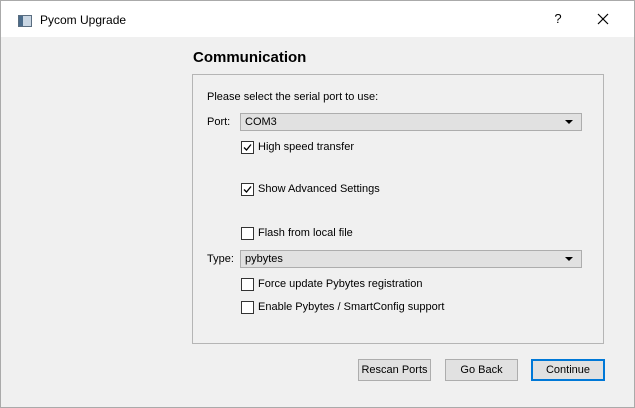 The height and width of the screenshot is (408, 635). What do you see at coordinates (351, 307) in the screenshot?
I see `checkbox-label: Enable Pybytes / SmartConfig support` at bounding box center [351, 307].